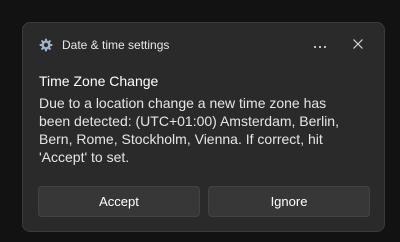 The image size is (400, 242). I want to click on accept-button: Accept, so click(119, 201).